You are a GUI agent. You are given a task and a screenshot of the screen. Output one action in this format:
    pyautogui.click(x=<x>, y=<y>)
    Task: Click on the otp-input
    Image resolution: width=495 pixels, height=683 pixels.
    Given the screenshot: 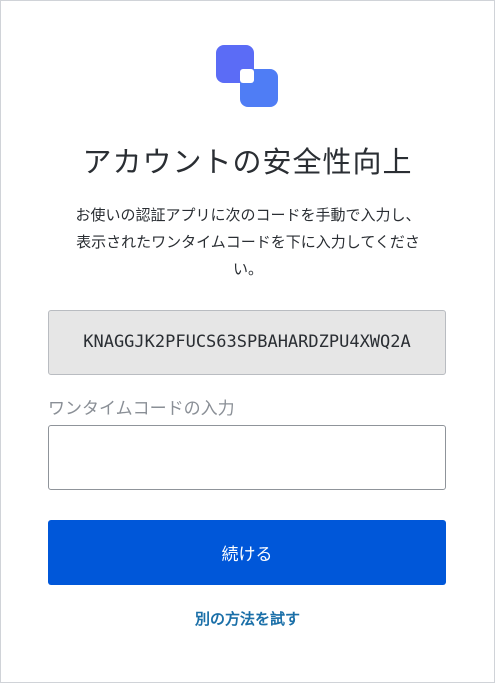 What is the action you would take?
    pyautogui.click(x=247, y=457)
    